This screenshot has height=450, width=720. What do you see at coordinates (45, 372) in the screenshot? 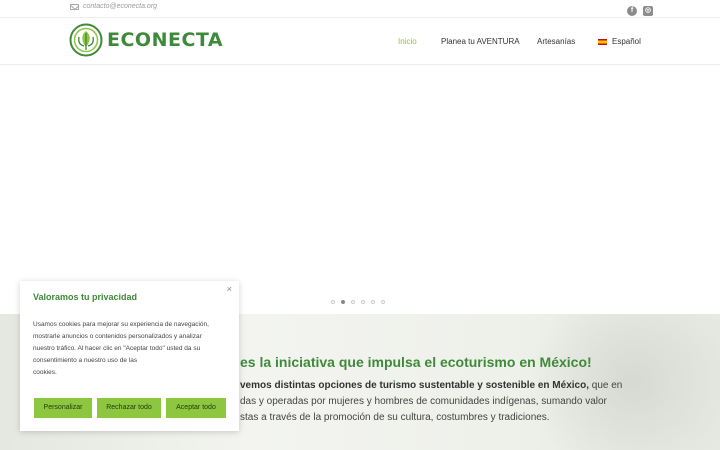
I see `cookie-text-line: cookies.` at bounding box center [45, 372].